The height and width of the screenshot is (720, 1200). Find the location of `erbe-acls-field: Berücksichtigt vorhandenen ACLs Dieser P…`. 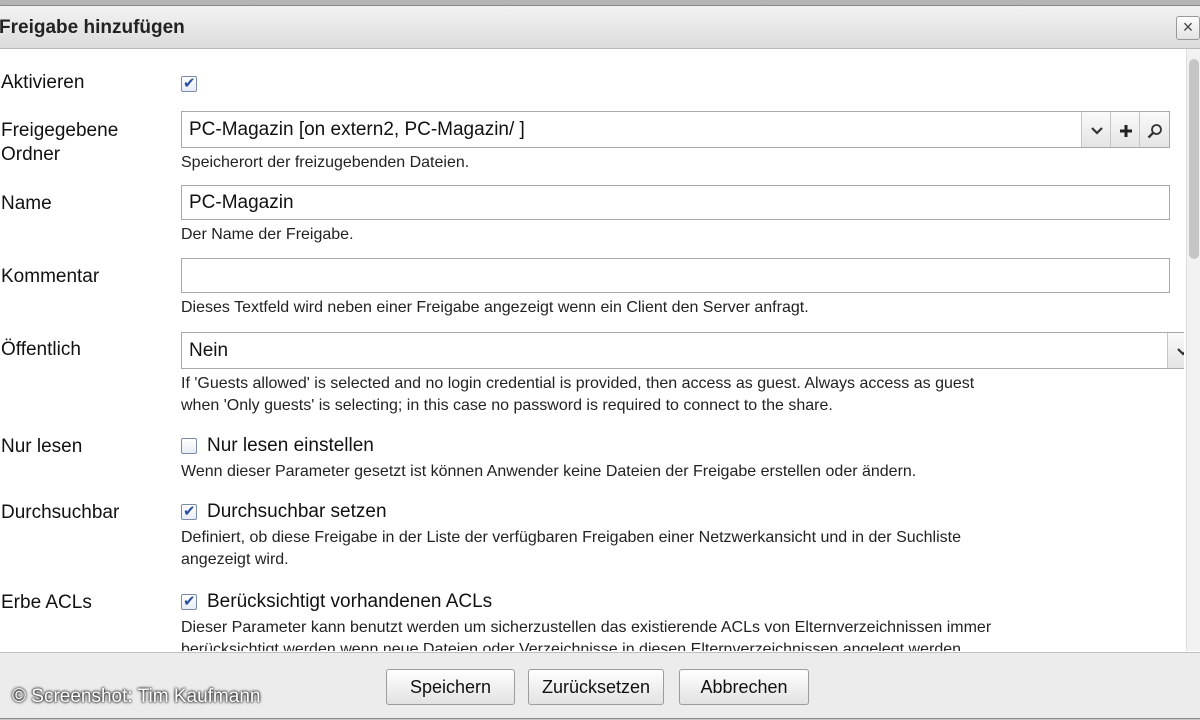

erbe-acls-field: Berücksichtigt vorhandenen ACLs Dieser P… is located at coordinates (586, 621).